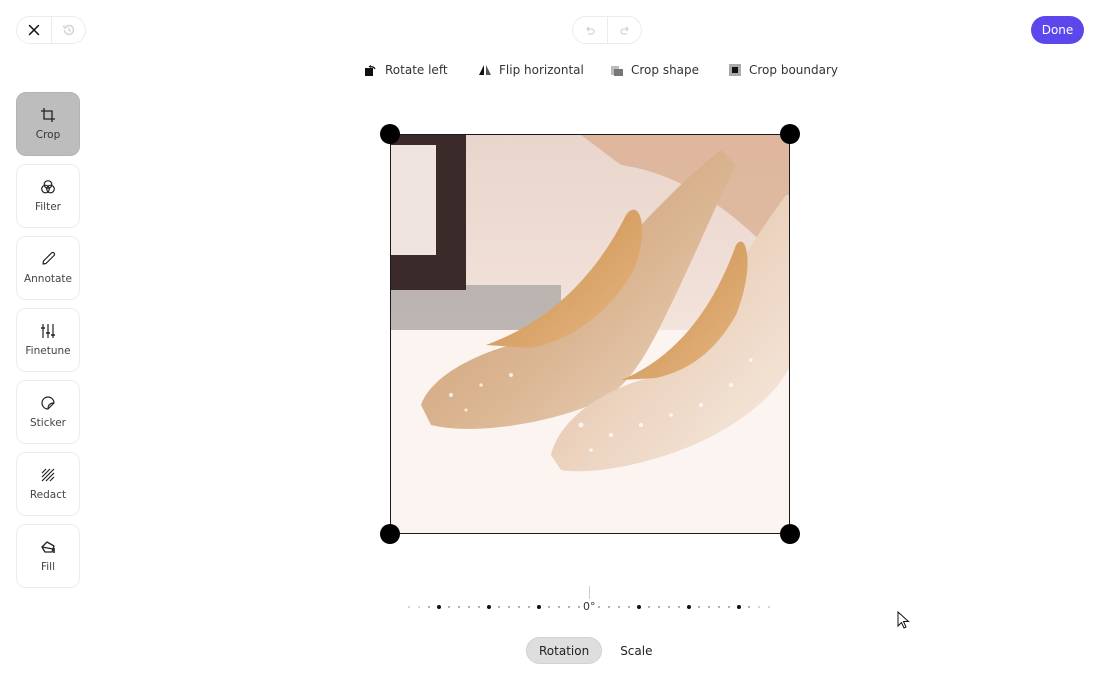  Describe the element at coordinates (617, 71) in the screenshot. I see `crop-shape-icon` at that location.